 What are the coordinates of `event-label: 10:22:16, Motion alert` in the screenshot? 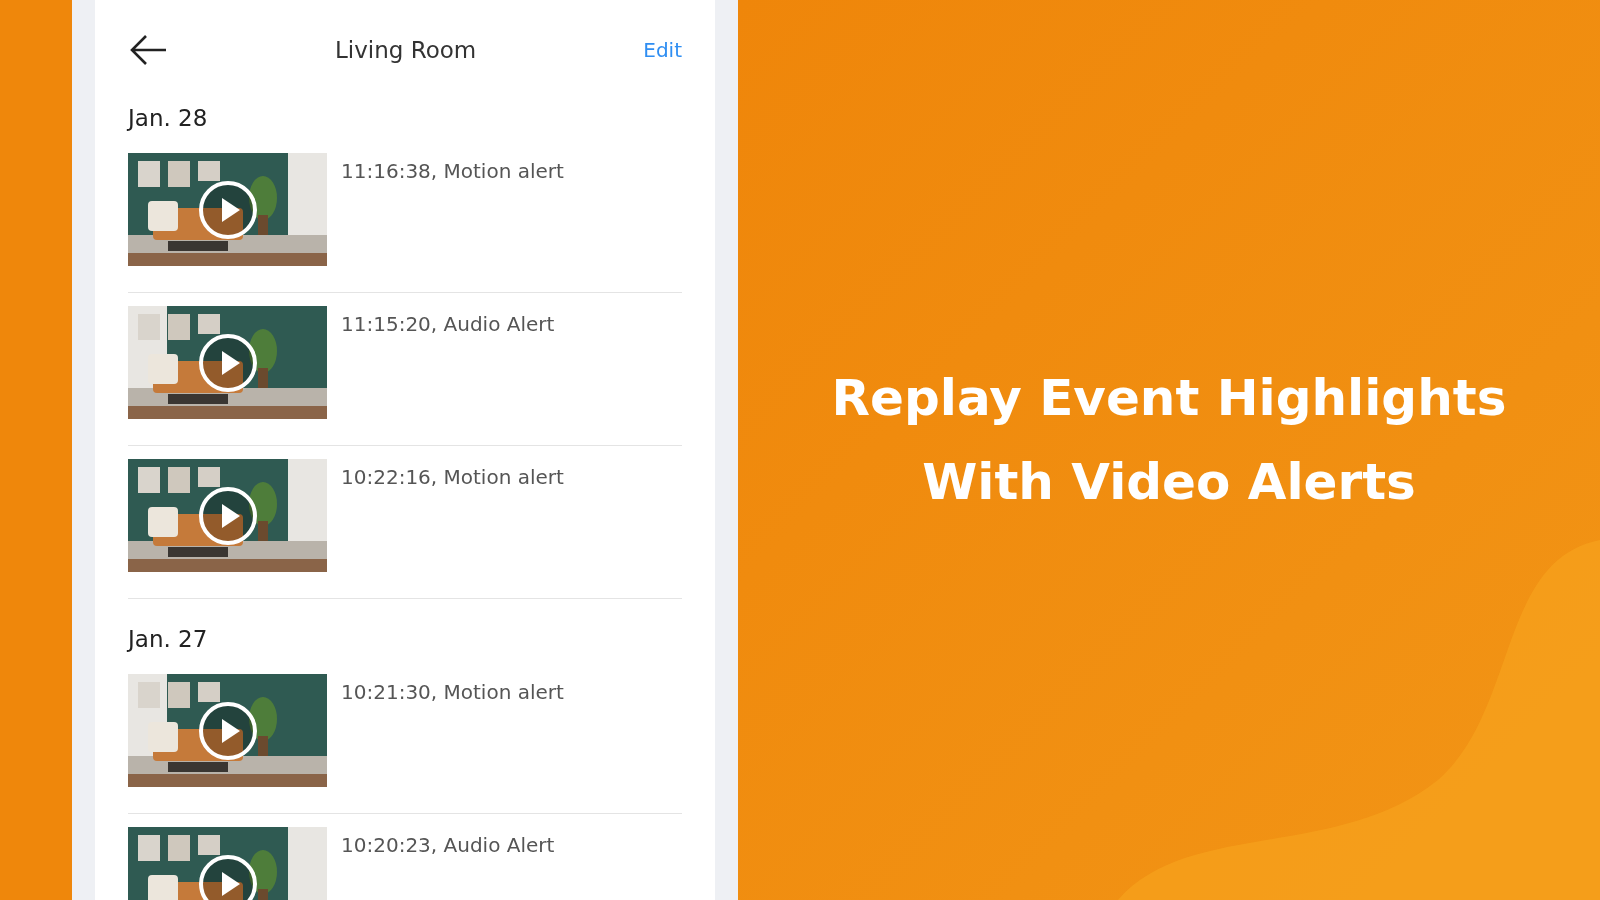 It's located at (452, 528).